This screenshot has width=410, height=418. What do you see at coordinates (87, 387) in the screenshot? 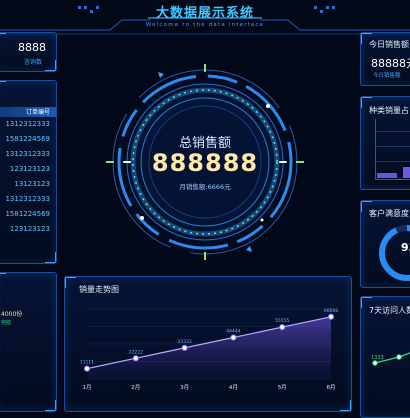
I see `trend-tick-label: 1月` at bounding box center [87, 387].